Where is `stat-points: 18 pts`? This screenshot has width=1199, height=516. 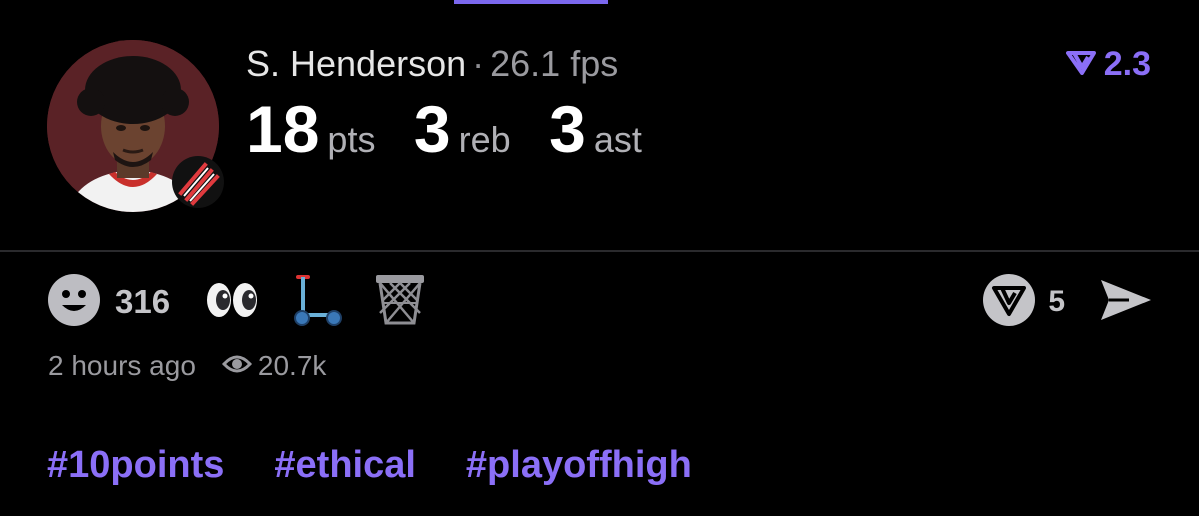 stat-points: 18 pts is located at coordinates (310, 129).